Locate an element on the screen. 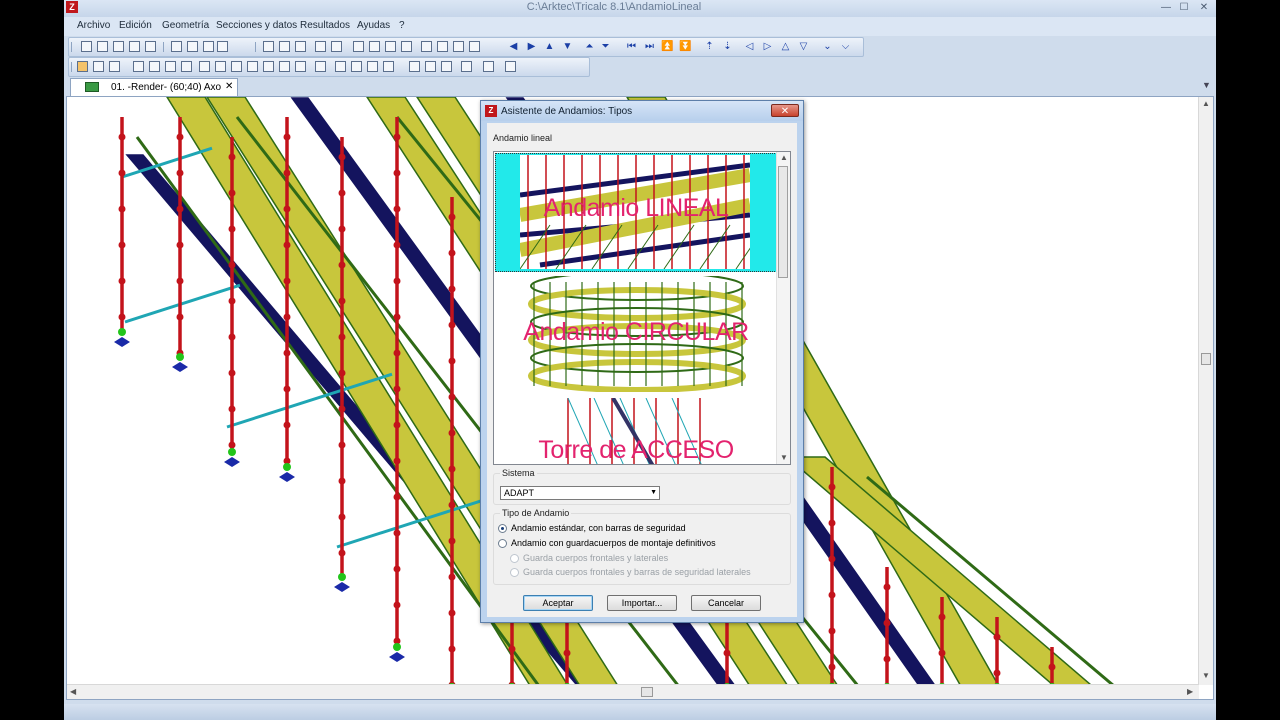 This screenshot has width=1280, height=720. accept-button: Aceptar is located at coordinates (558, 603).